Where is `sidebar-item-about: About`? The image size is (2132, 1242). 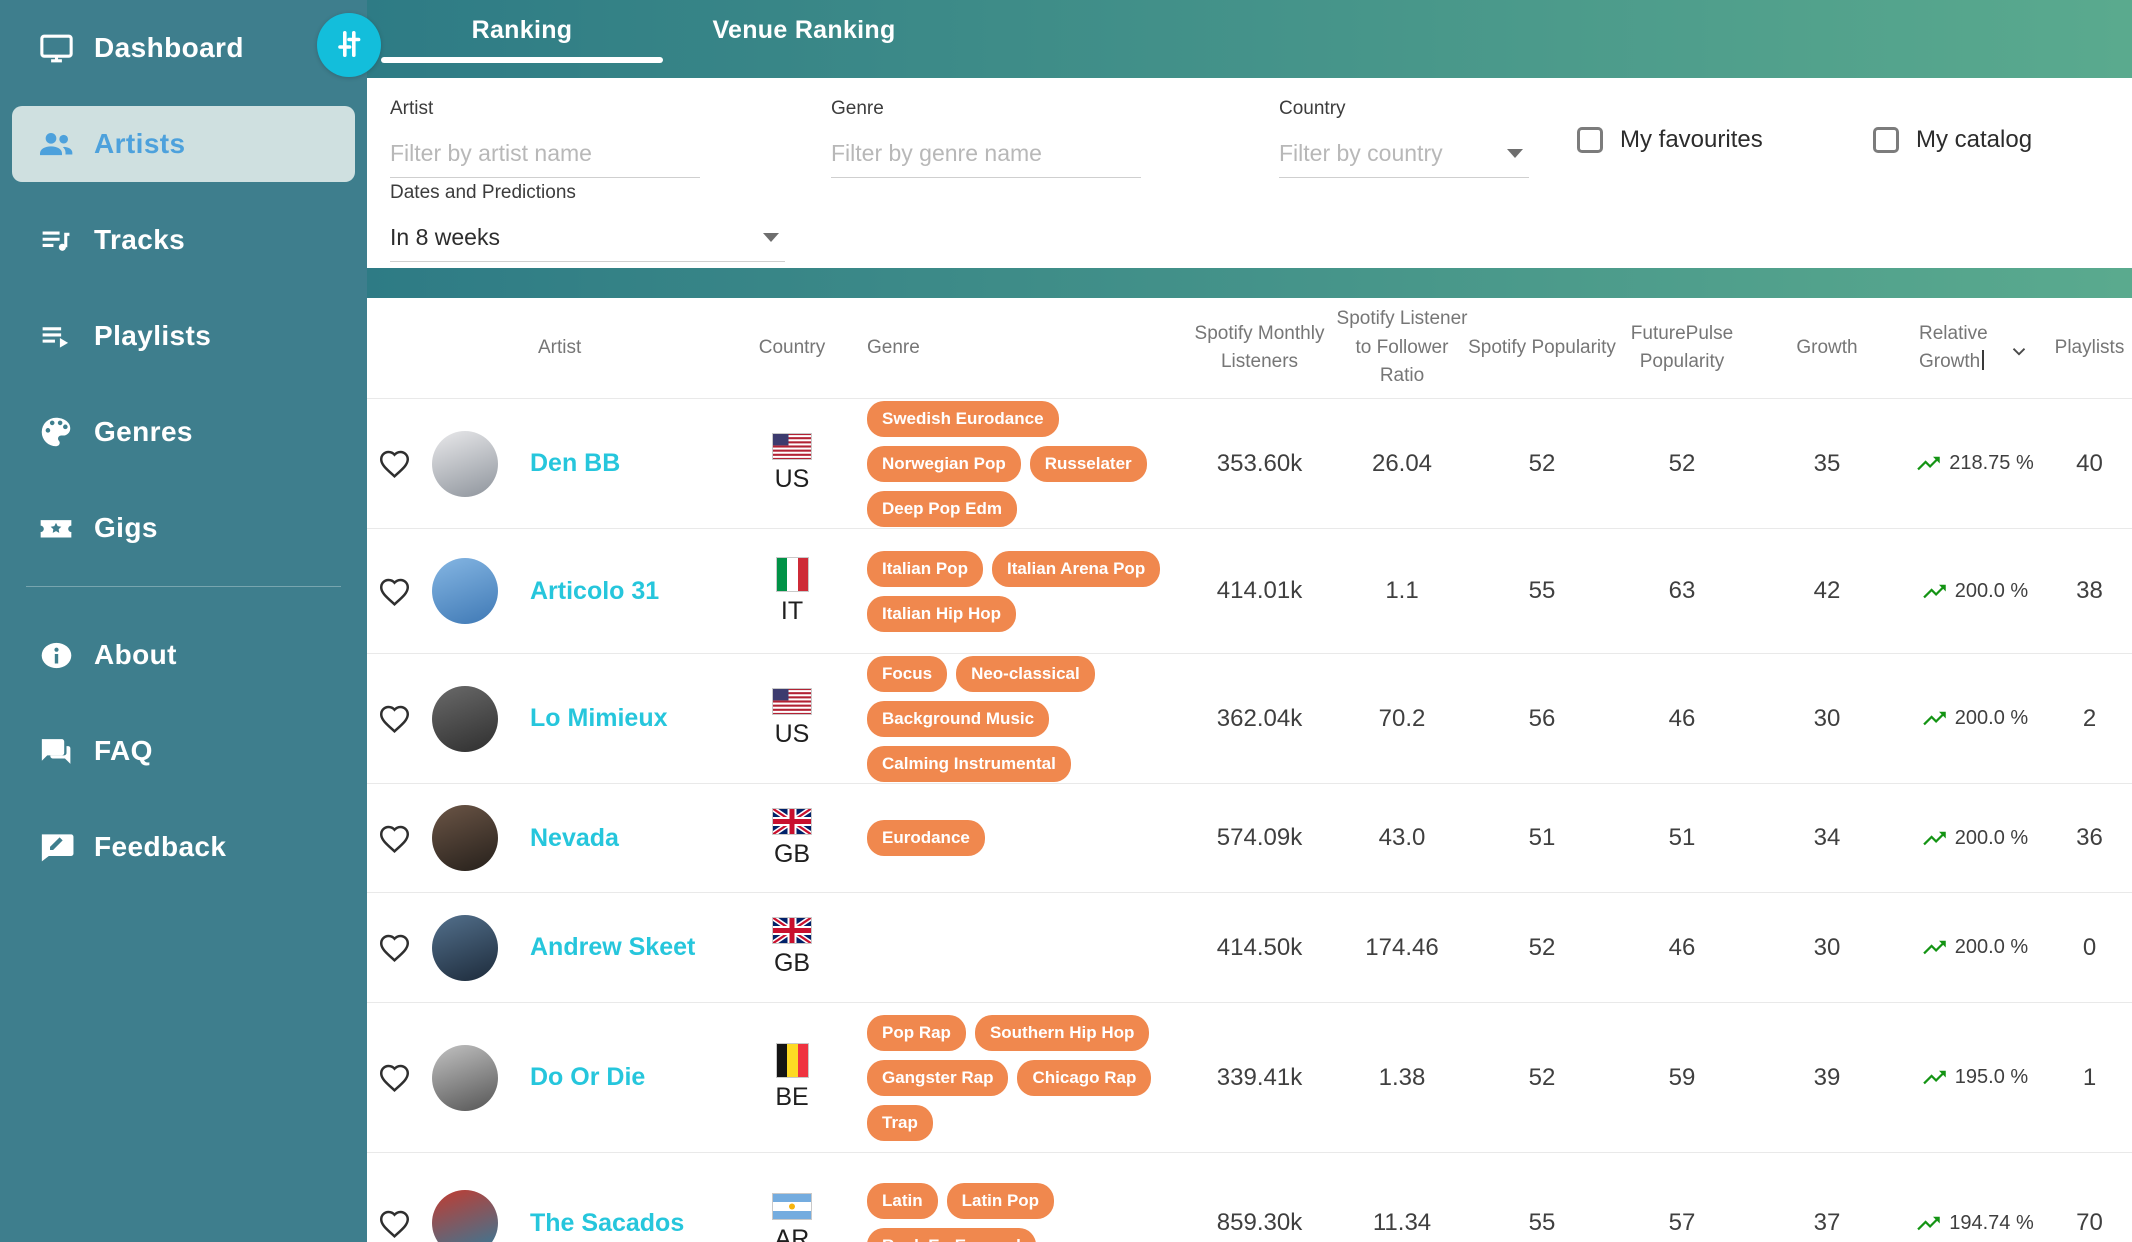 sidebar-item-about: About is located at coordinates (183, 655).